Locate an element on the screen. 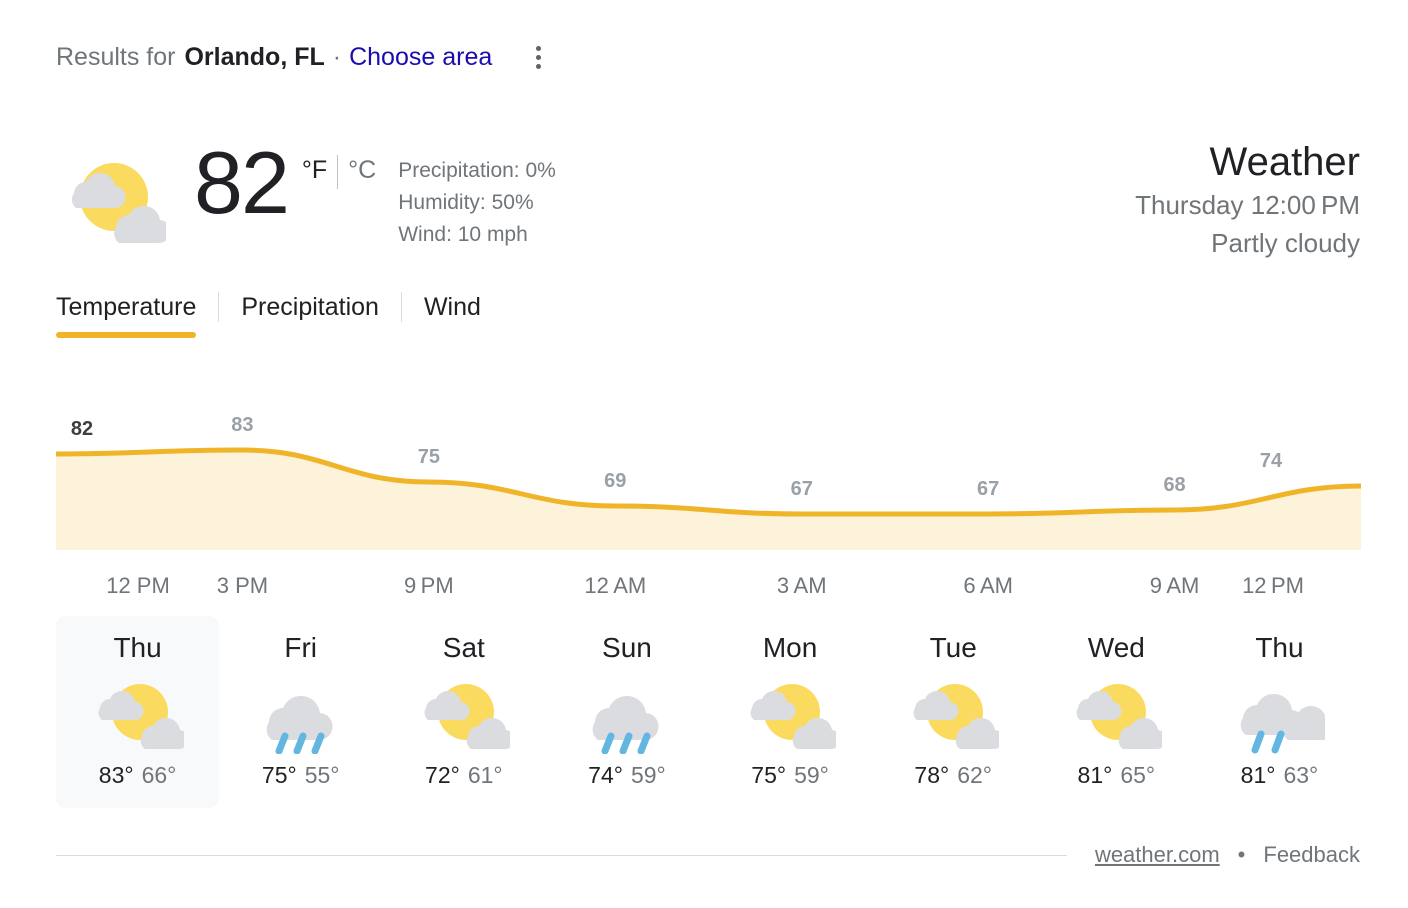 This screenshot has height=908, width=1408. time-axis-label: 6 AM is located at coordinates (988, 585).